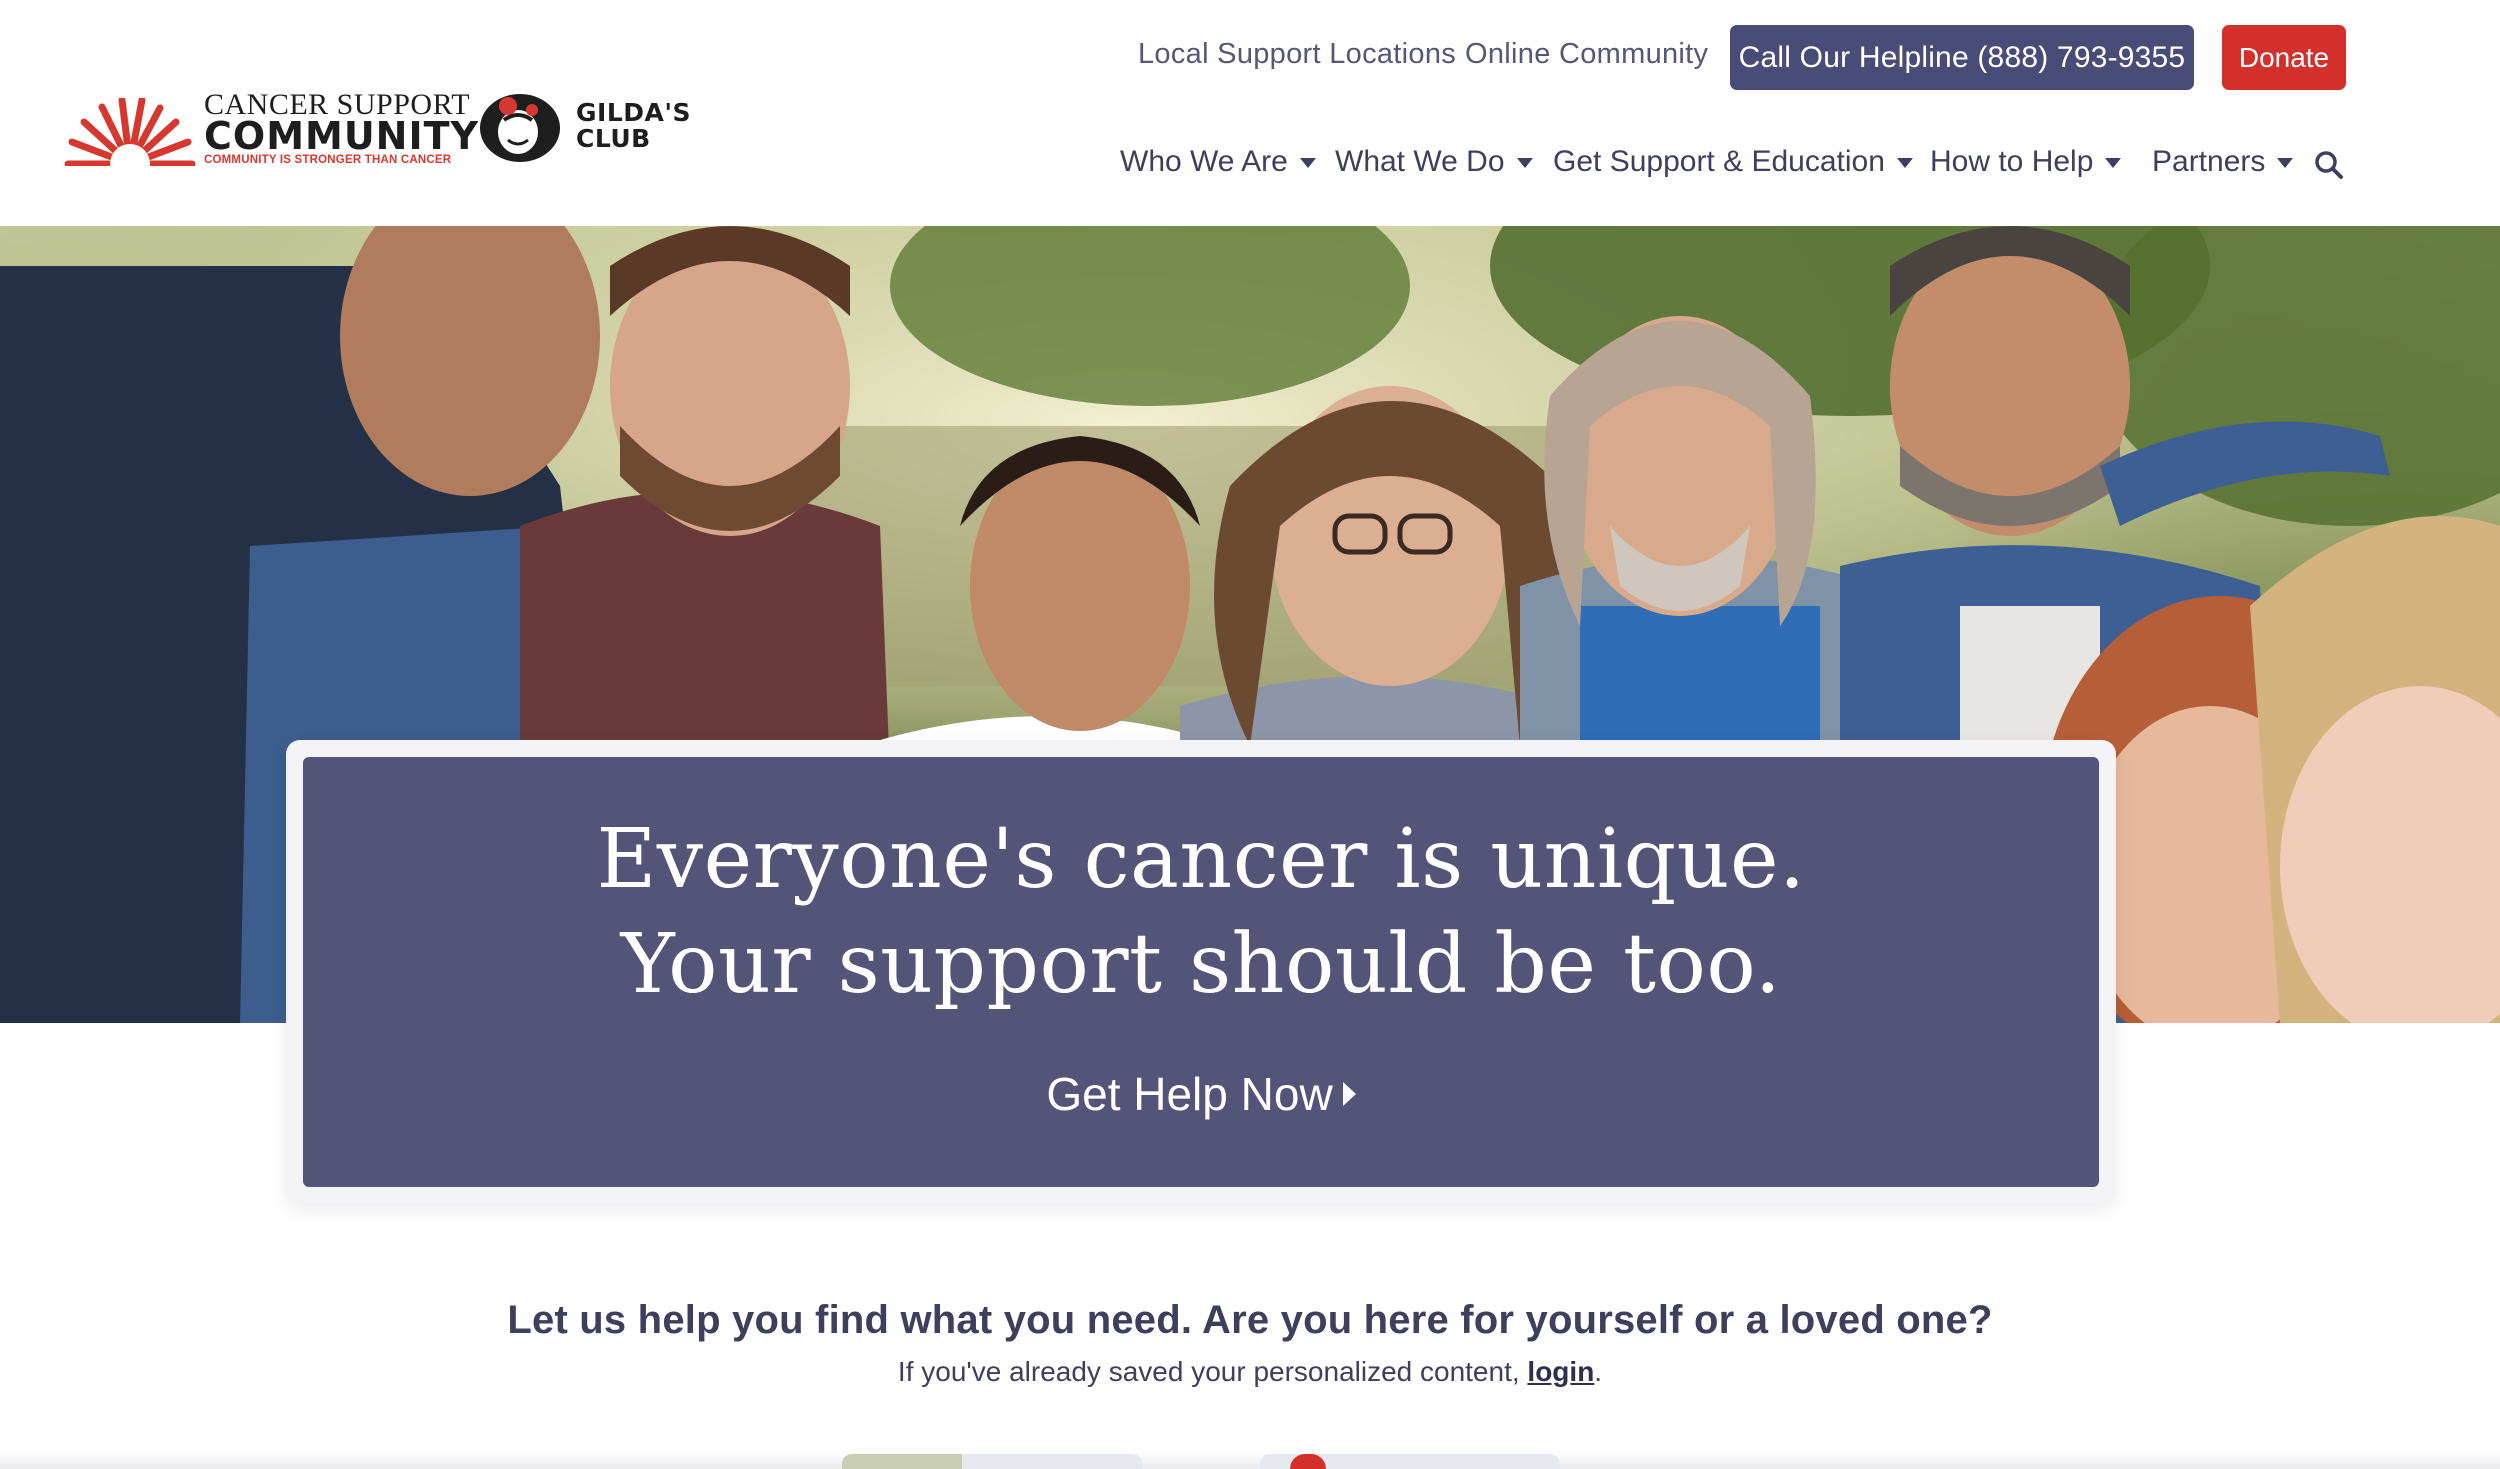  I want to click on sunburst-icon, so click(130, 132).